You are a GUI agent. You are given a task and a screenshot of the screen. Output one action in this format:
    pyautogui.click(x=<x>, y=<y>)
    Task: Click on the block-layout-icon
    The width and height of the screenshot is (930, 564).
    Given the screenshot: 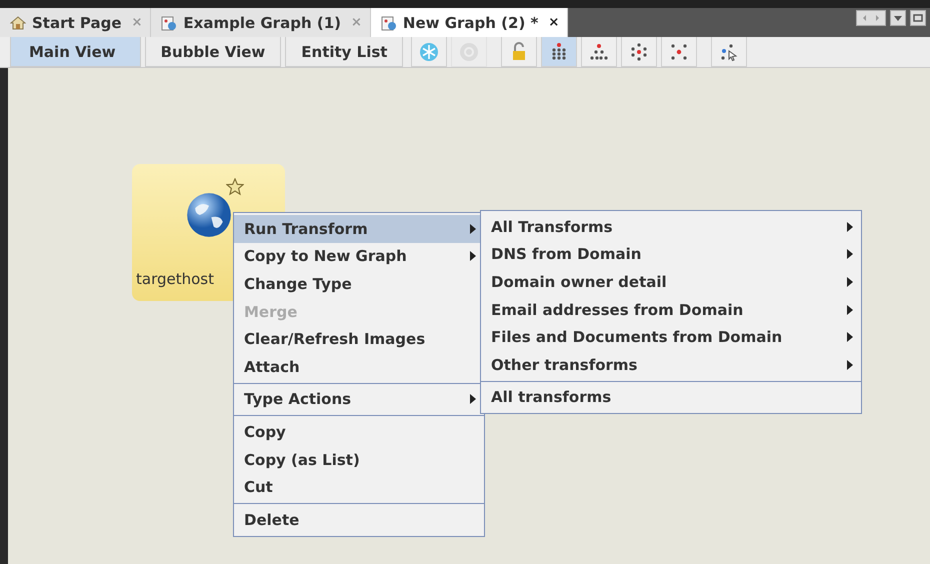 What is the action you would take?
    pyautogui.click(x=559, y=52)
    